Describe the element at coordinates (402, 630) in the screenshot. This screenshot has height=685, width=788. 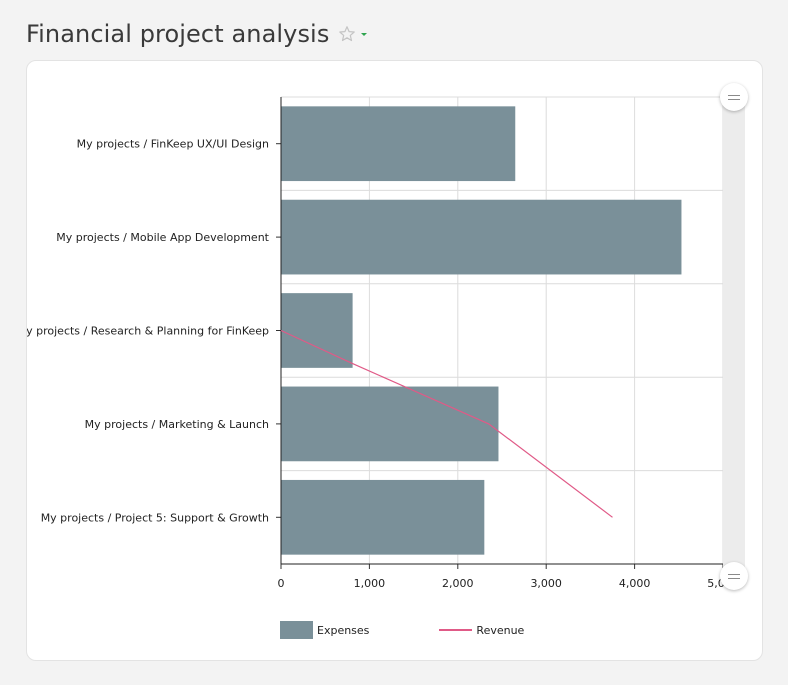
I see `chart-legend: Expenses Revenue` at that location.